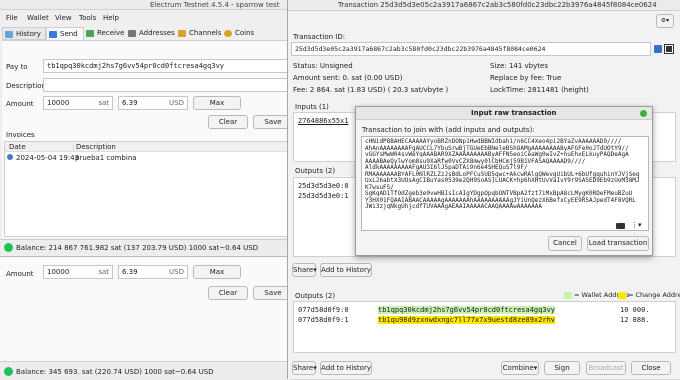 This screenshot has width=680, height=380. Describe the element at coordinates (8, 371) in the screenshot. I see `second-connection-status-icon` at that location.